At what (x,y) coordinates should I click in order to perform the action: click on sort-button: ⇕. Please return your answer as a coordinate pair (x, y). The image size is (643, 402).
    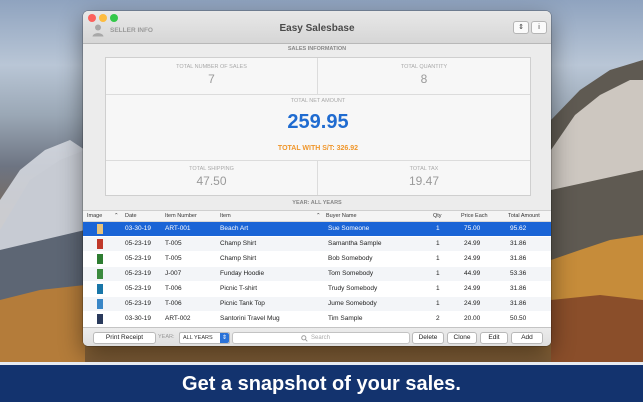
    Looking at the image, I should click on (521, 27).